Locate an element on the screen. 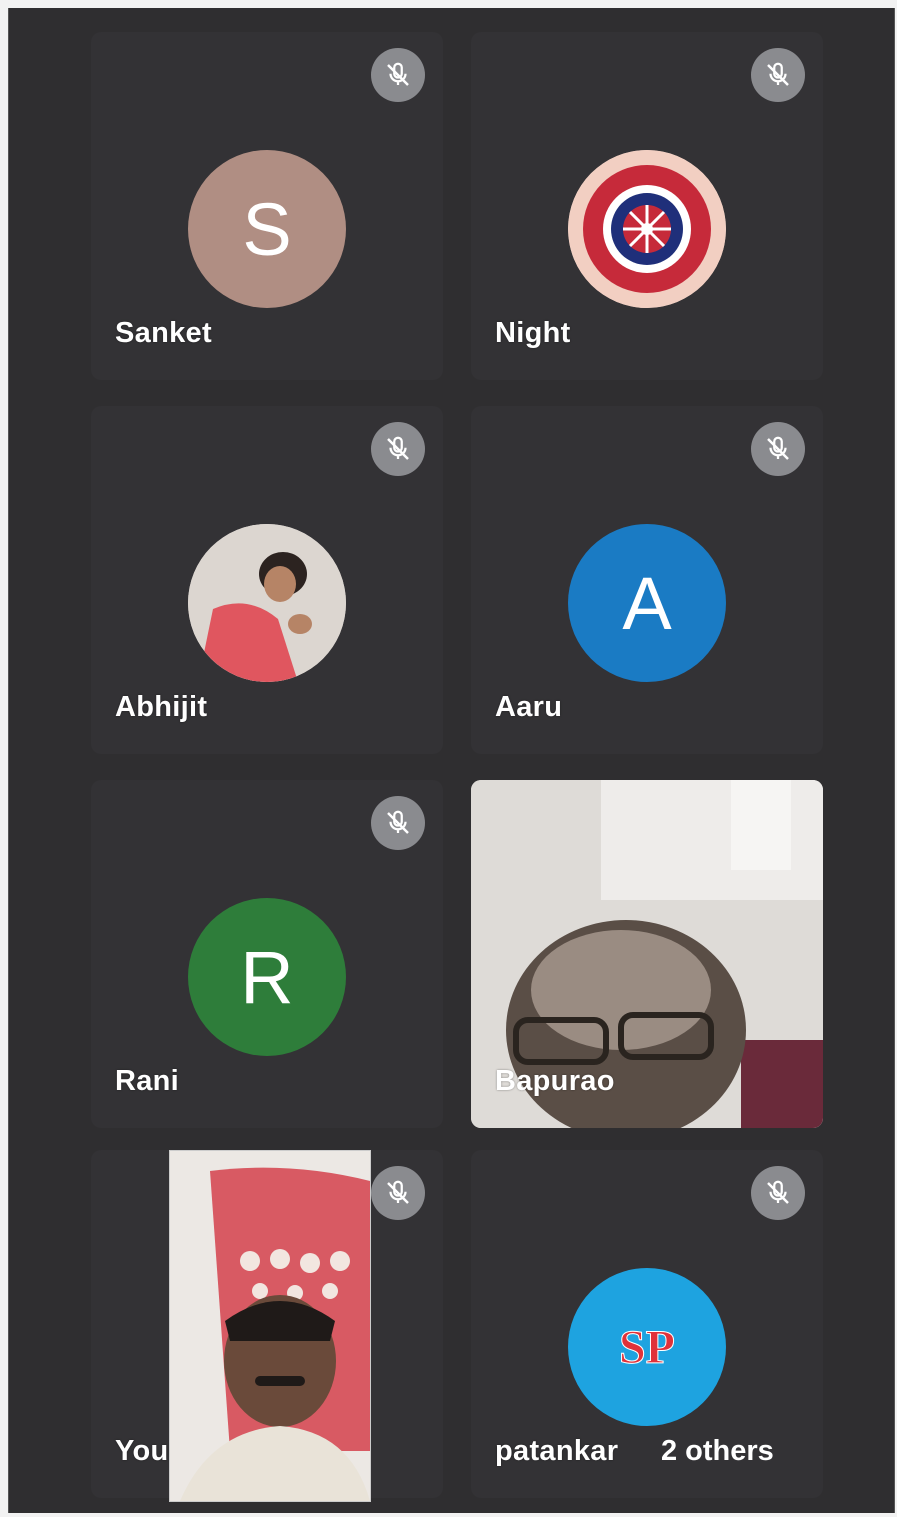 This screenshot has height=1517, width=897. self-video-preview is located at coordinates (270, 1326).